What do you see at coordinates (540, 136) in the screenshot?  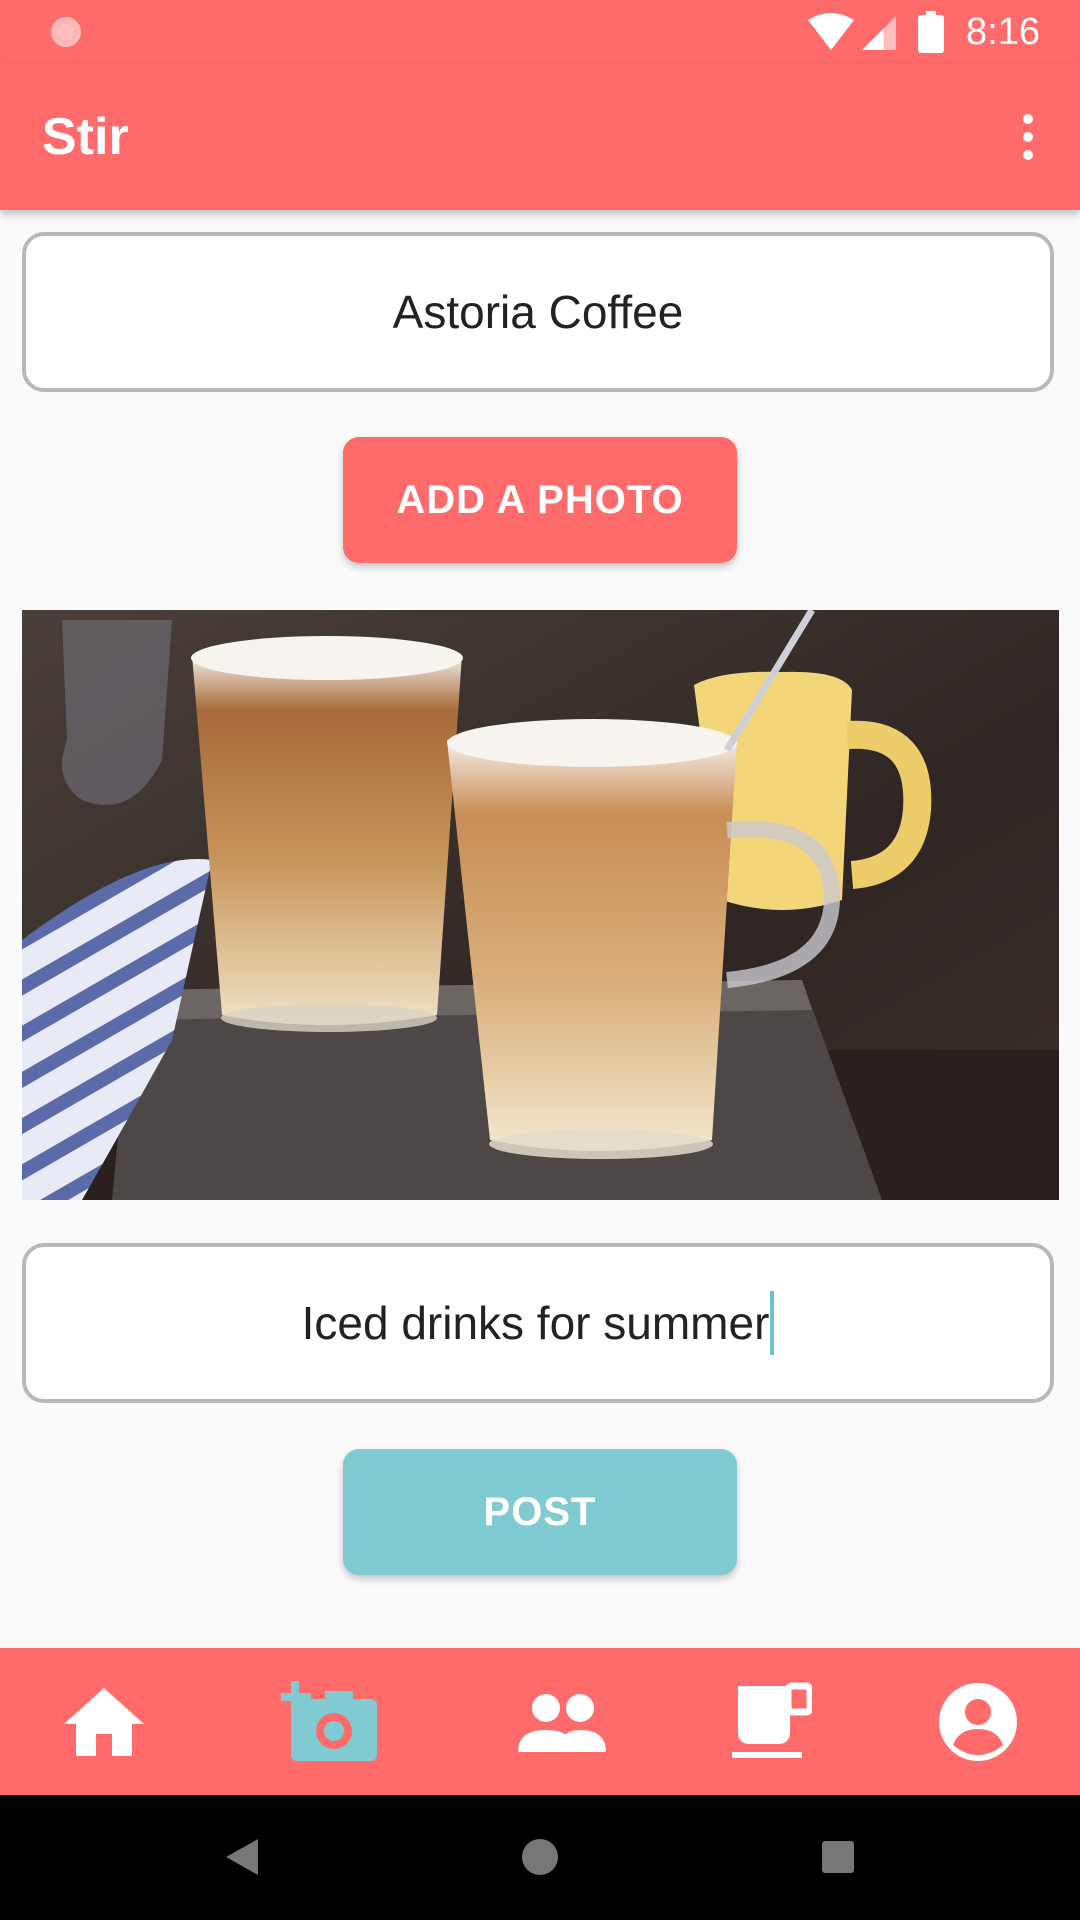 I see `app-bar: Stir` at bounding box center [540, 136].